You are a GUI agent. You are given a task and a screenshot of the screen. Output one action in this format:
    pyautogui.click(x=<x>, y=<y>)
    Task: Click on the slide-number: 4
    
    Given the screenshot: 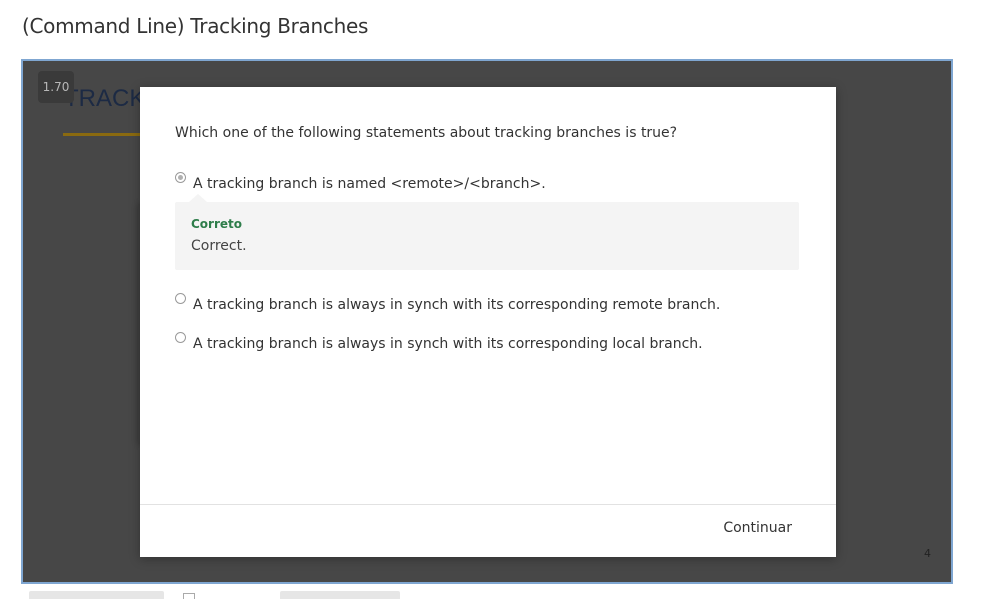 What is the action you would take?
    pyautogui.click(x=927, y=553)
    